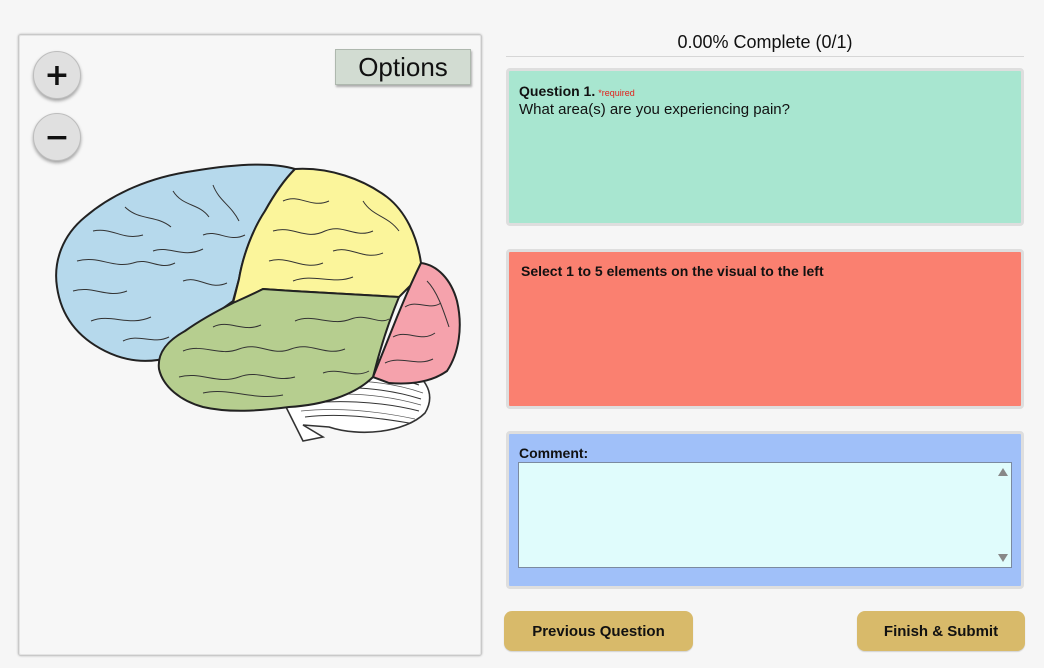  Describe the element at coordinates (1003, 472) in the screenshot. I see `scroll-up-arrow-icon` at that location.